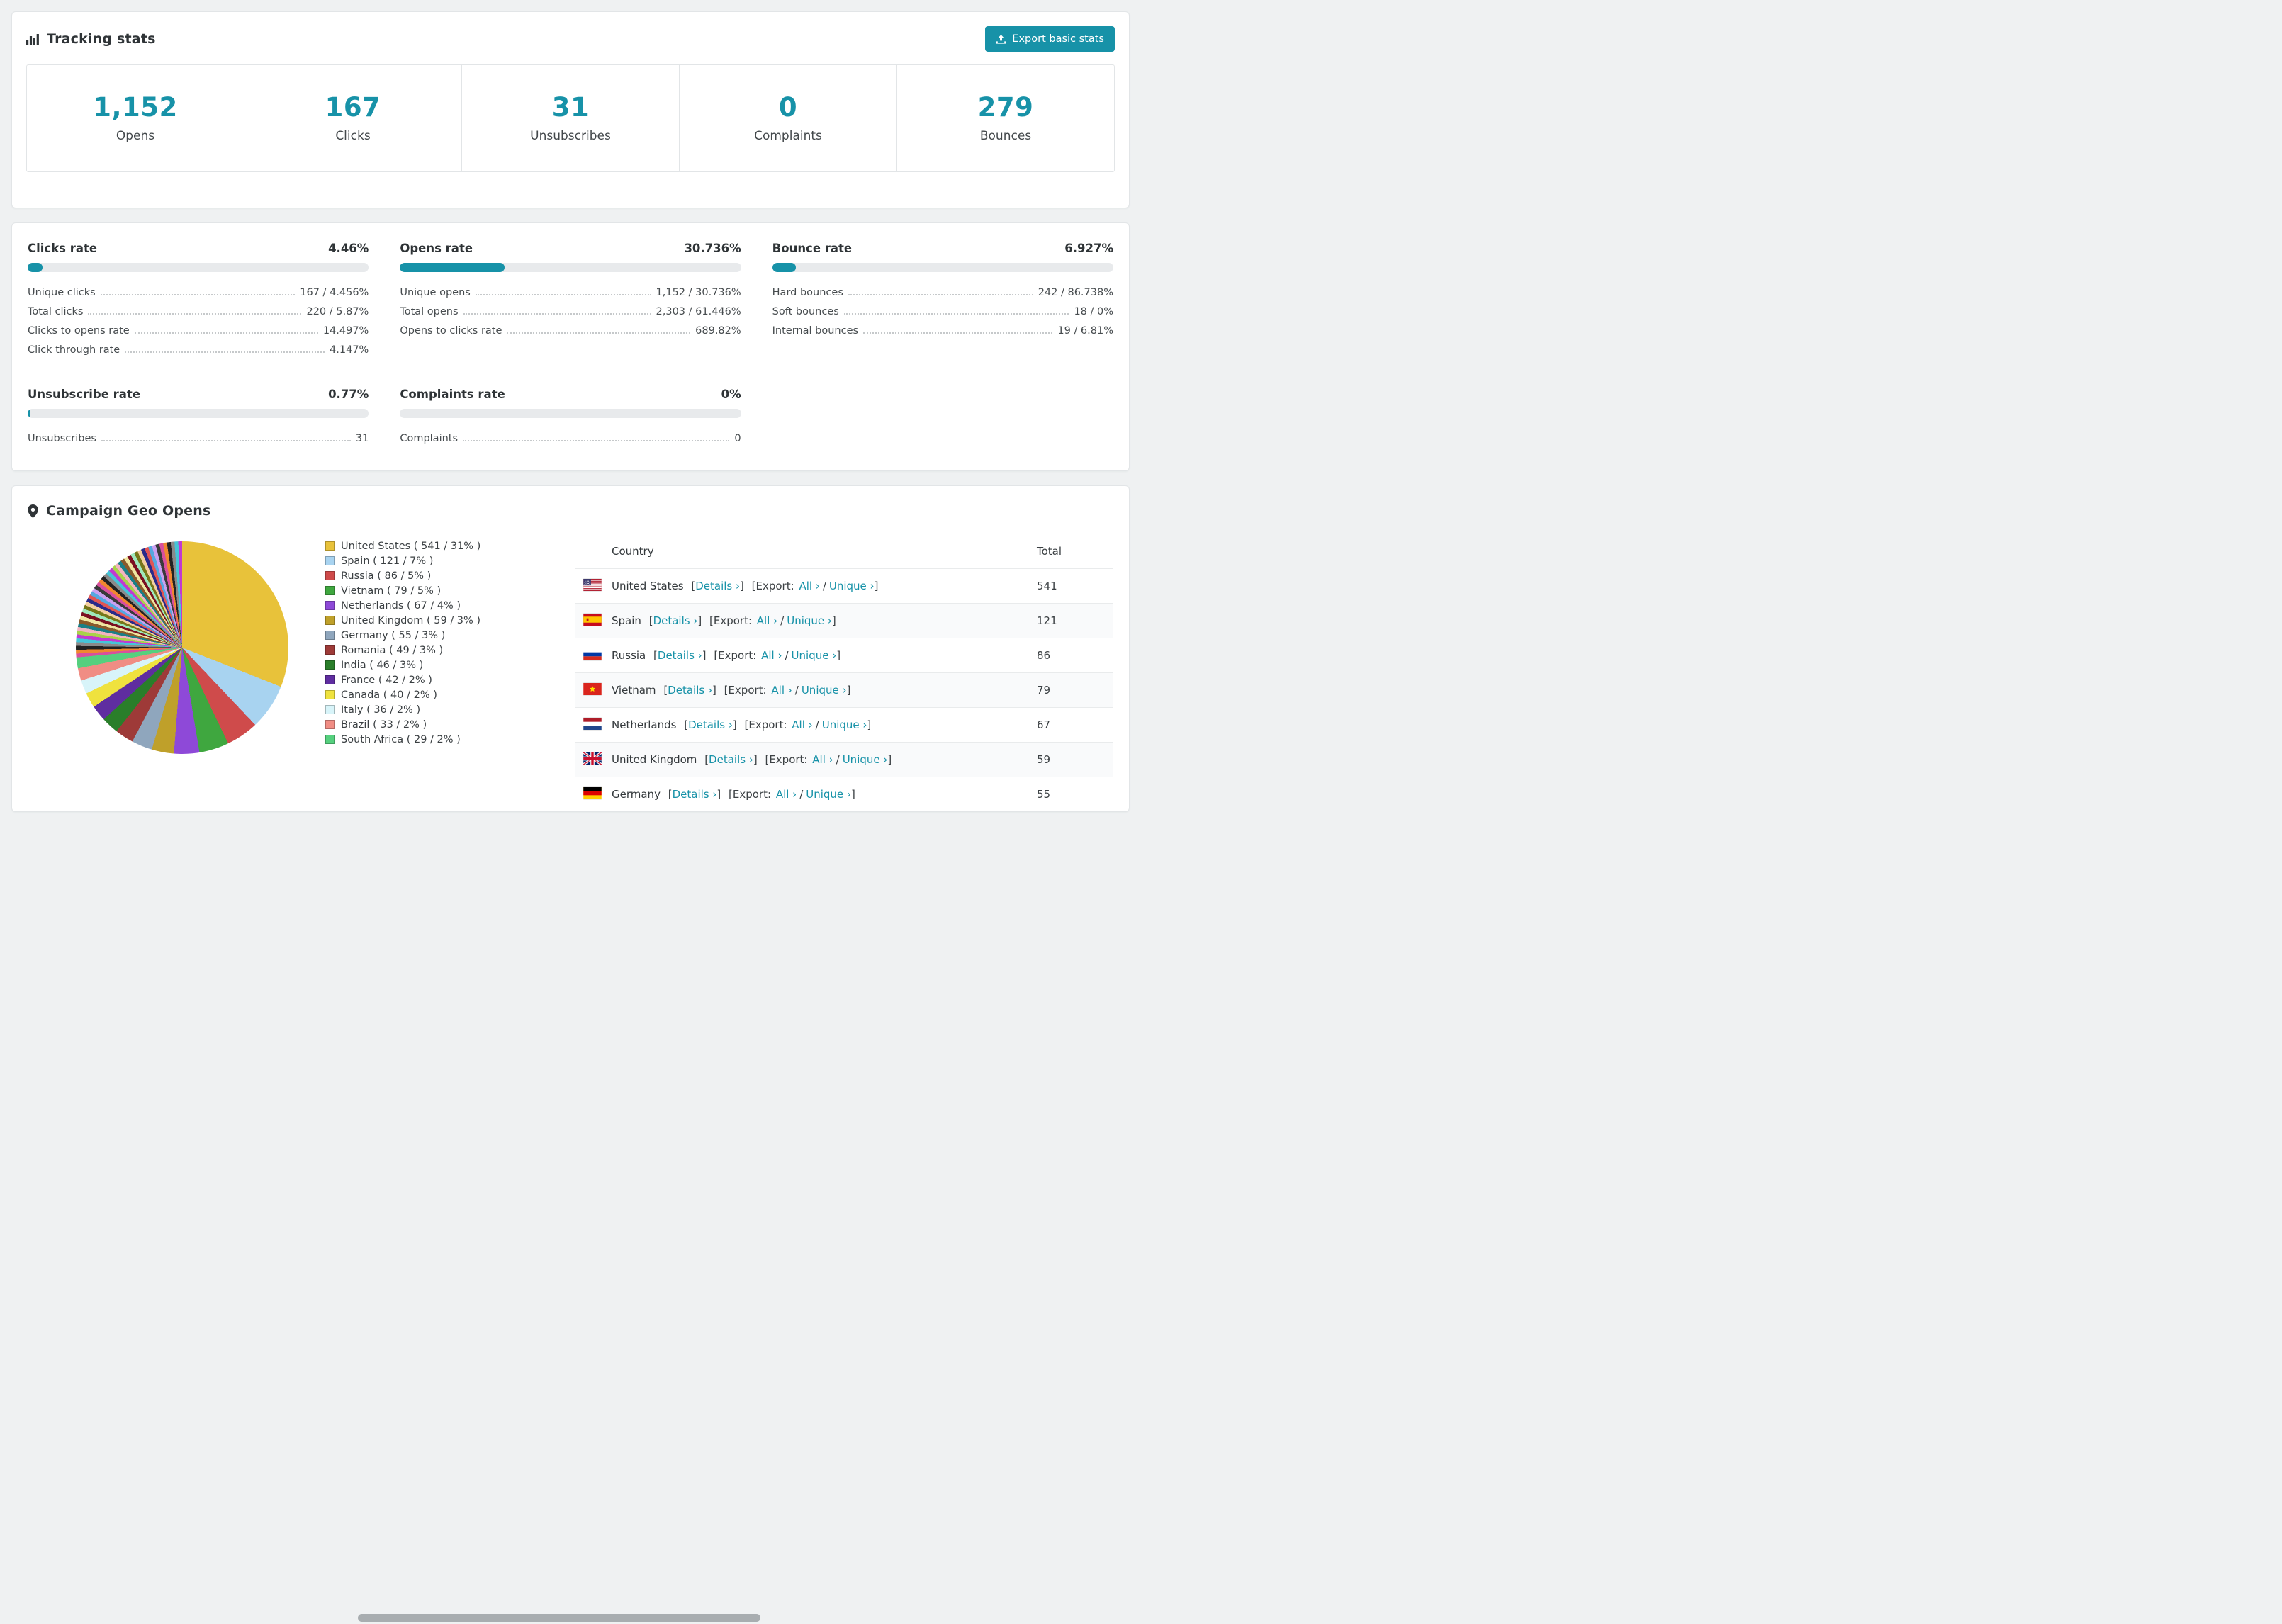 This screenshot has height=1624, width=2282. What do you see at coordinates (844, 551) in the screenshot?
I see `geo-table-header: Country Total` at bounding box center [844, 551].